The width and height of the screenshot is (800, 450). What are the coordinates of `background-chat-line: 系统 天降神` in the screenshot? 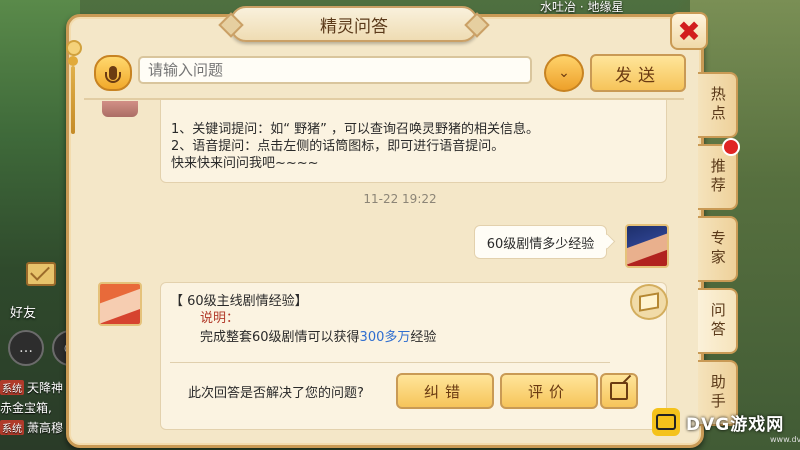 It's located at (36, 387).